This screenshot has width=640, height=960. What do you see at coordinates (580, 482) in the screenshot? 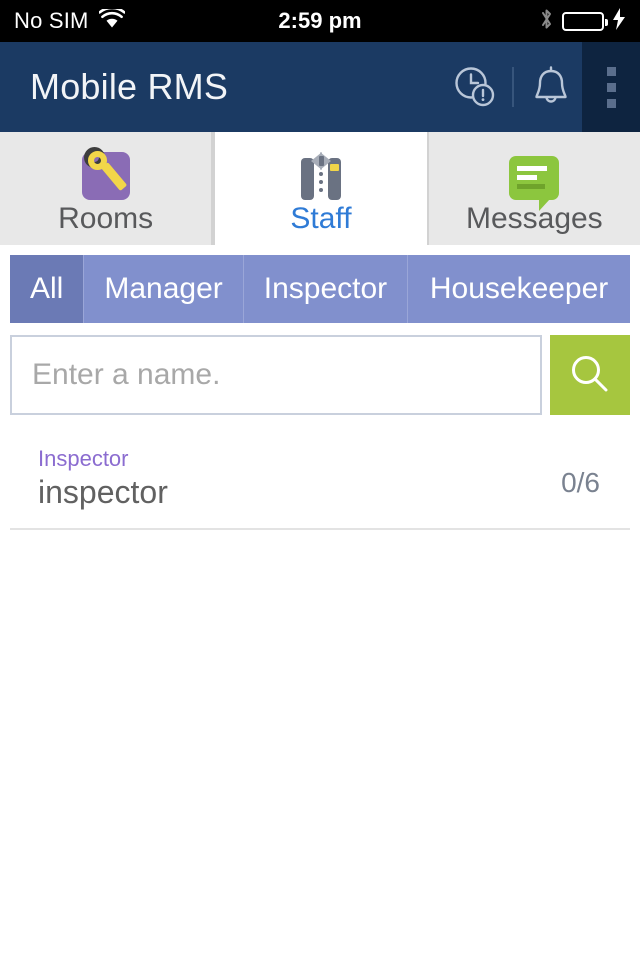
I see `staff-task-count: 0/6` at bounding box center [580, 482].